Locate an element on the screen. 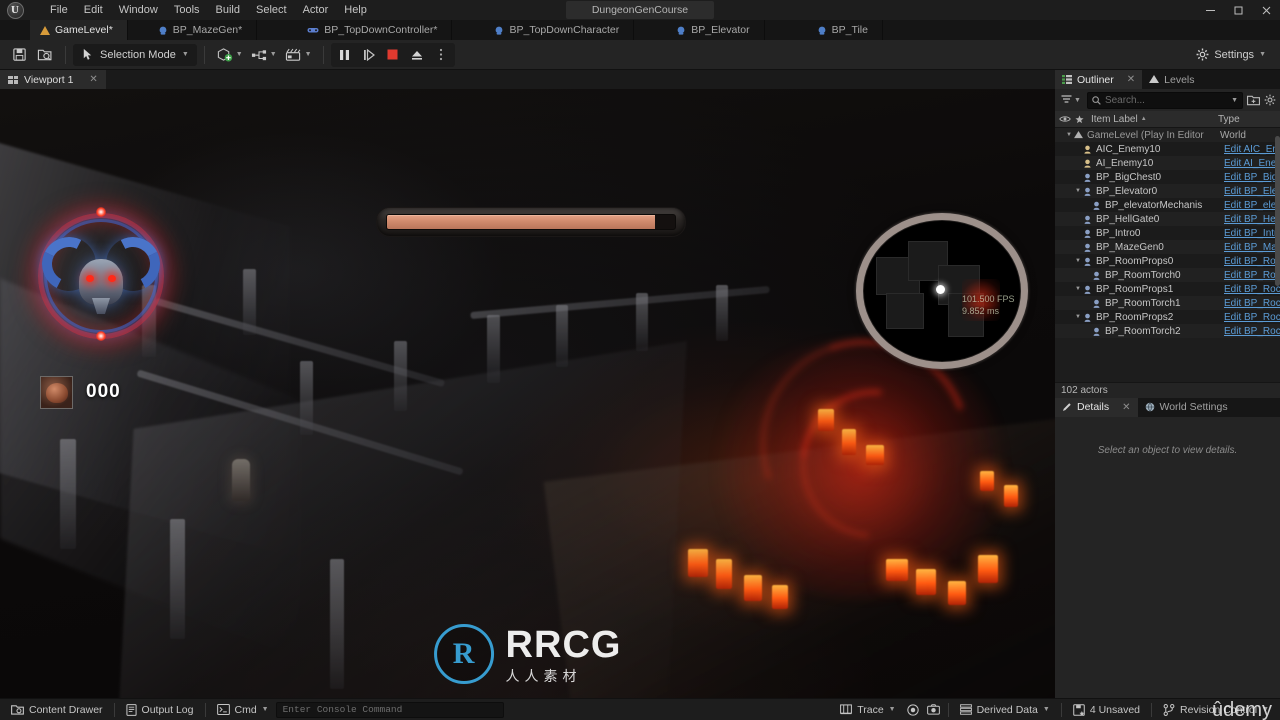 Image resolution: width=1280 pixels, height=720 pixels. console-command-input-wrap is located at coordinates (389, 709).